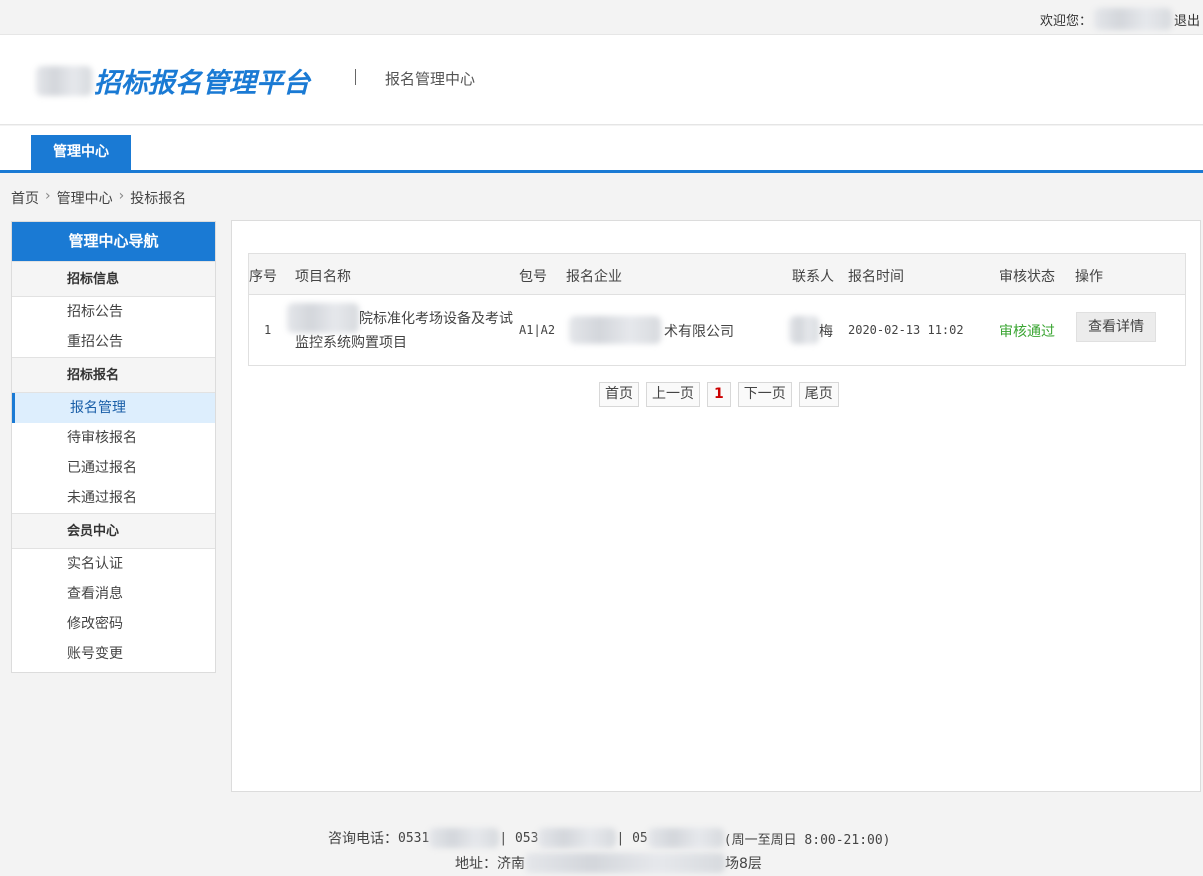 The image size is (1203, 876). What do you see at coordinates (818, 394) in the screenshot?
I see `page-last-button: 尾页` at bounding box center [818, 394].